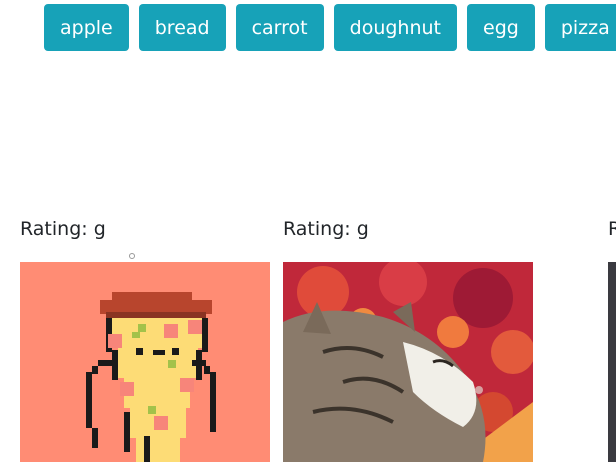  I want to click on rating-label: R, so click(612, 229).